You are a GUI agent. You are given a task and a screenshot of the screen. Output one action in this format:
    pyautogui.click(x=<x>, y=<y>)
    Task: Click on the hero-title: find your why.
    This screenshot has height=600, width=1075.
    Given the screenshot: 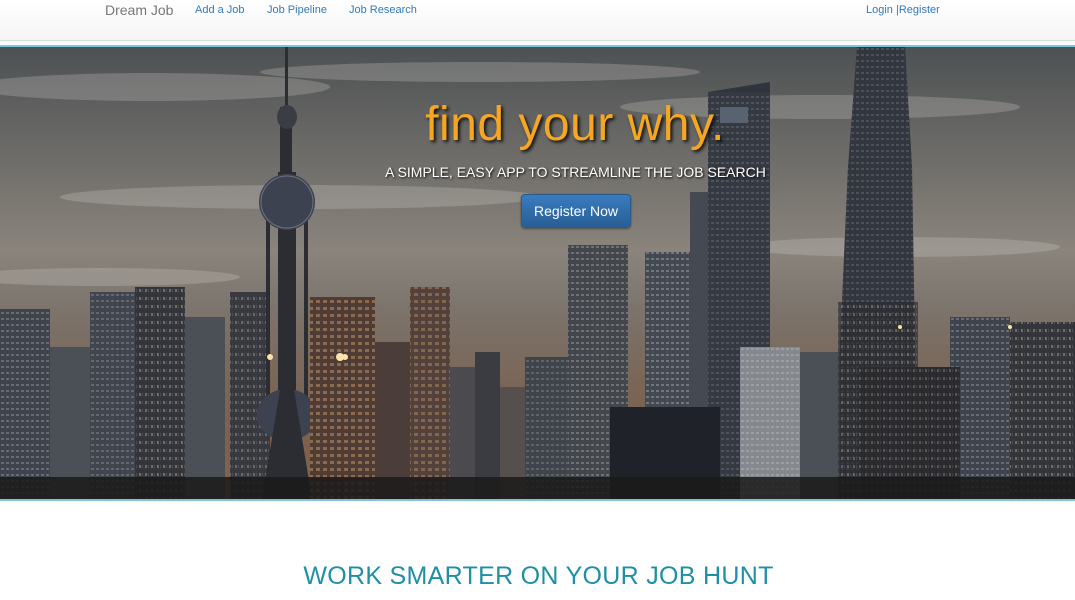 What is the action you would take?
    pyautogui.click(x=575, y=124)
    